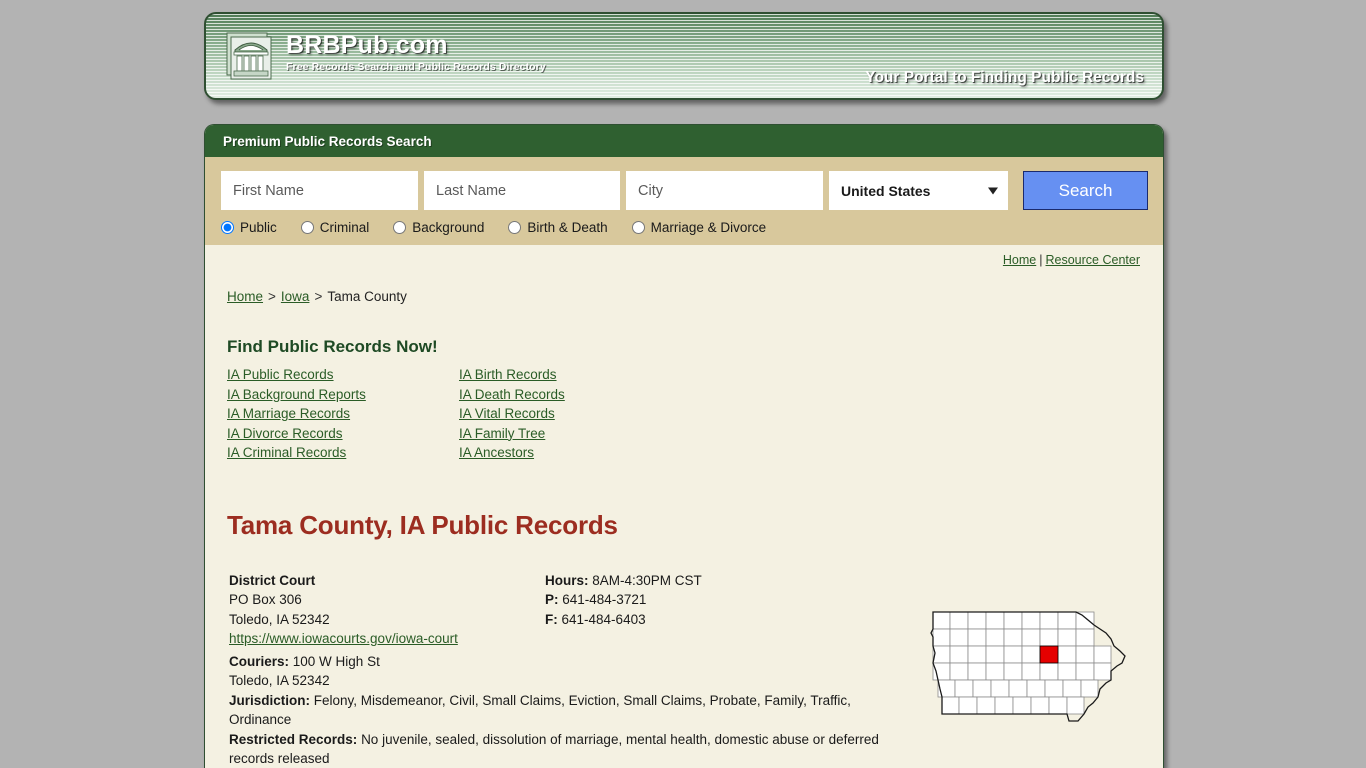  Describe the element at coordinates (307, 227) in the screenshot. I see `radio-input-criminal` at that location.